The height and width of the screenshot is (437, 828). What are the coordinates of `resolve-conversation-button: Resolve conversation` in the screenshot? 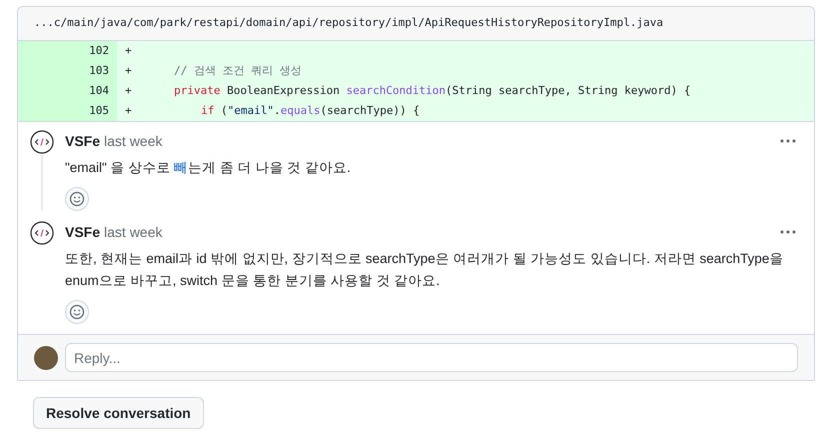 It's located at (118, 413).